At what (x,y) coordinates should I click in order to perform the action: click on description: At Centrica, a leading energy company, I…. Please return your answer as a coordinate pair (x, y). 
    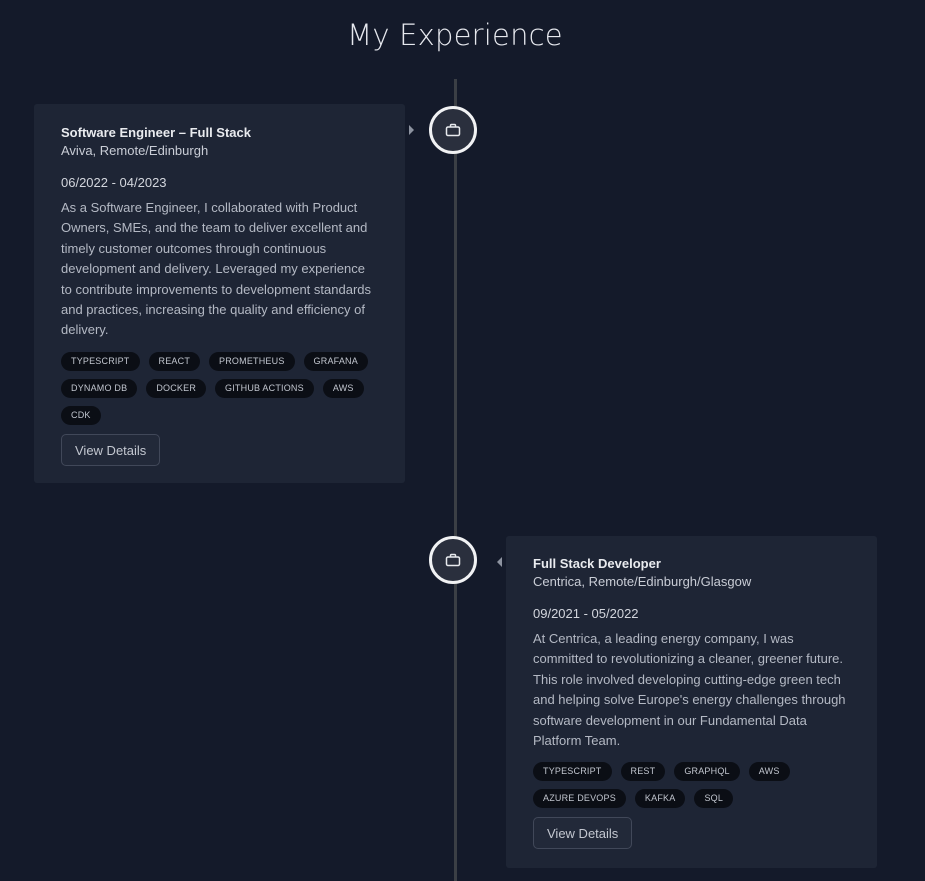
    Looking at the image, I should click on (689, 690).